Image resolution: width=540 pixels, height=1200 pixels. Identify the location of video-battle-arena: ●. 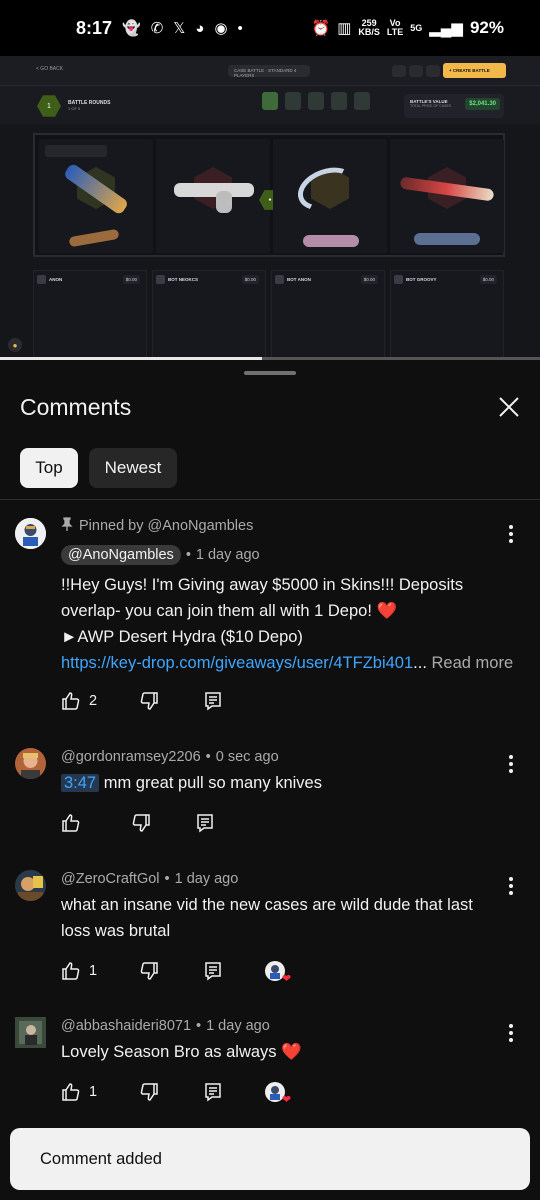
(269, 195).